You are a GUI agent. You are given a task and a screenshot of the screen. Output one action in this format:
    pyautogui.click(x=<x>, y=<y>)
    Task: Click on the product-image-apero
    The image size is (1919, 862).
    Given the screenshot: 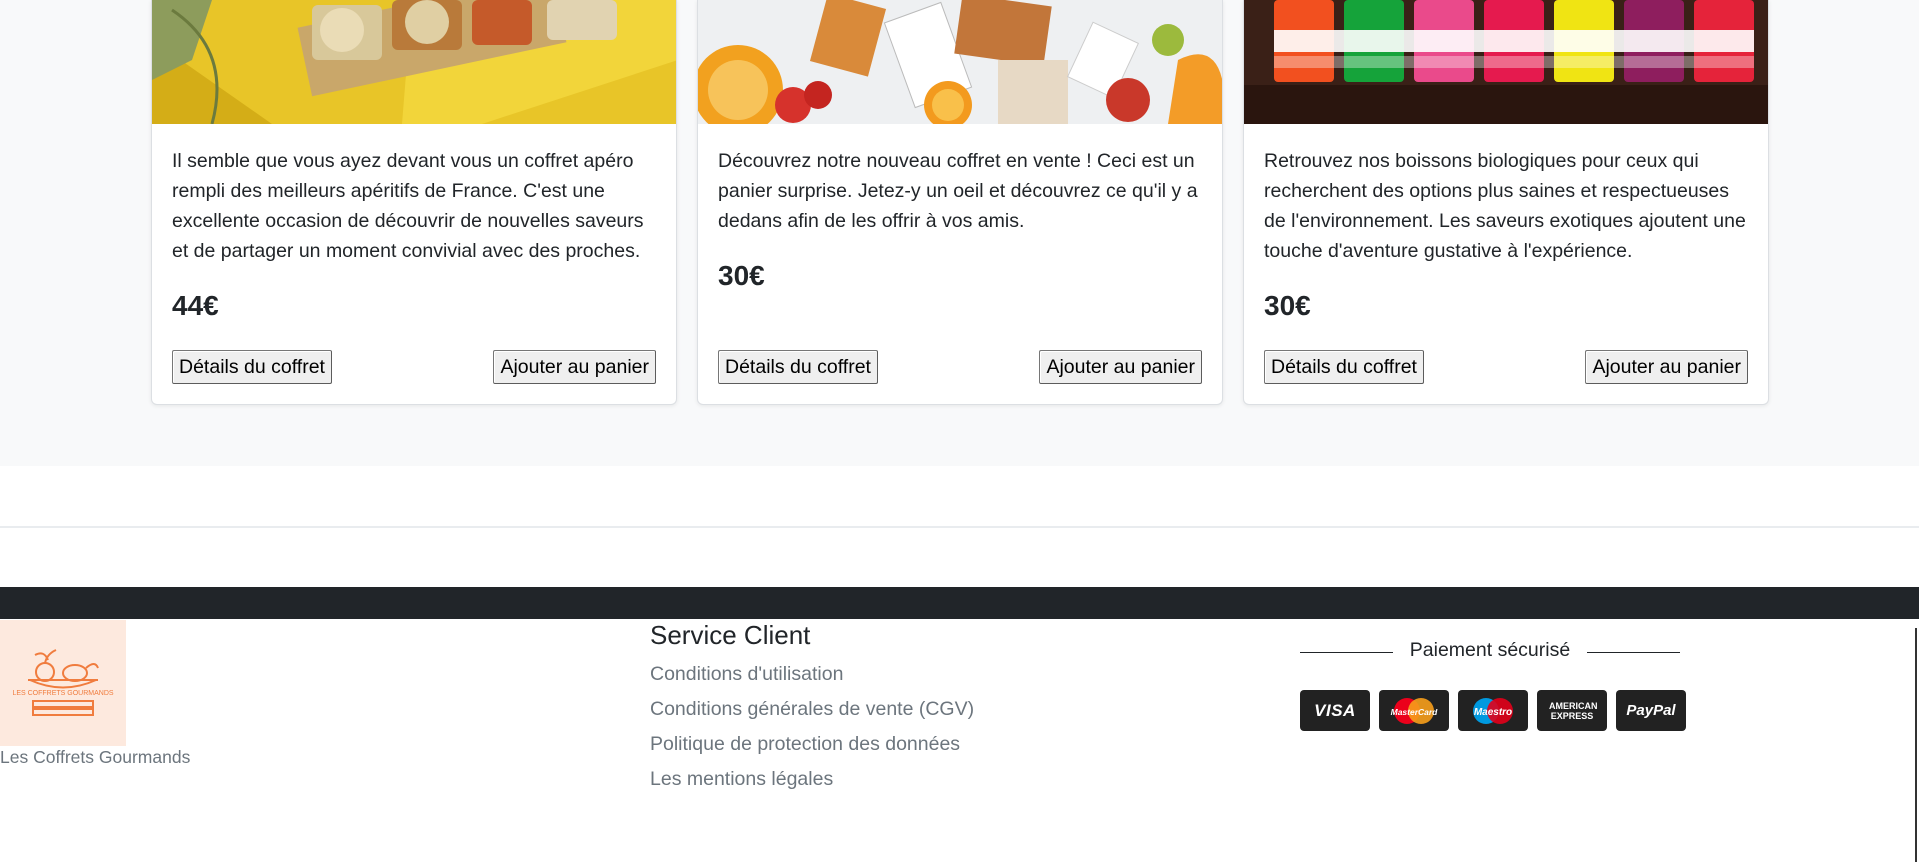 What is the action you would take?
    pyautogui.click(x=414, y=62)
    